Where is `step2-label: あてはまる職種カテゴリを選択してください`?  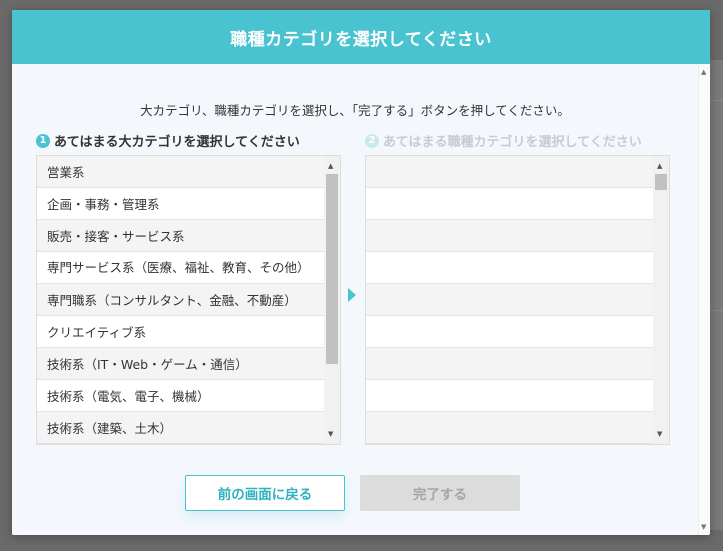
step2-label: あてはまる職種カテゴリを選択してください is located at coordinates (512, 142).